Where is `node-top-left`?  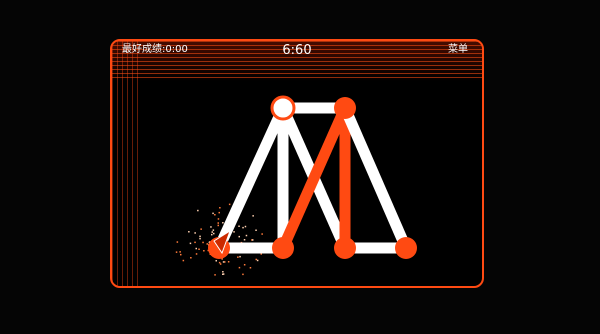 node-top-left is located at coordinates (283, 108).